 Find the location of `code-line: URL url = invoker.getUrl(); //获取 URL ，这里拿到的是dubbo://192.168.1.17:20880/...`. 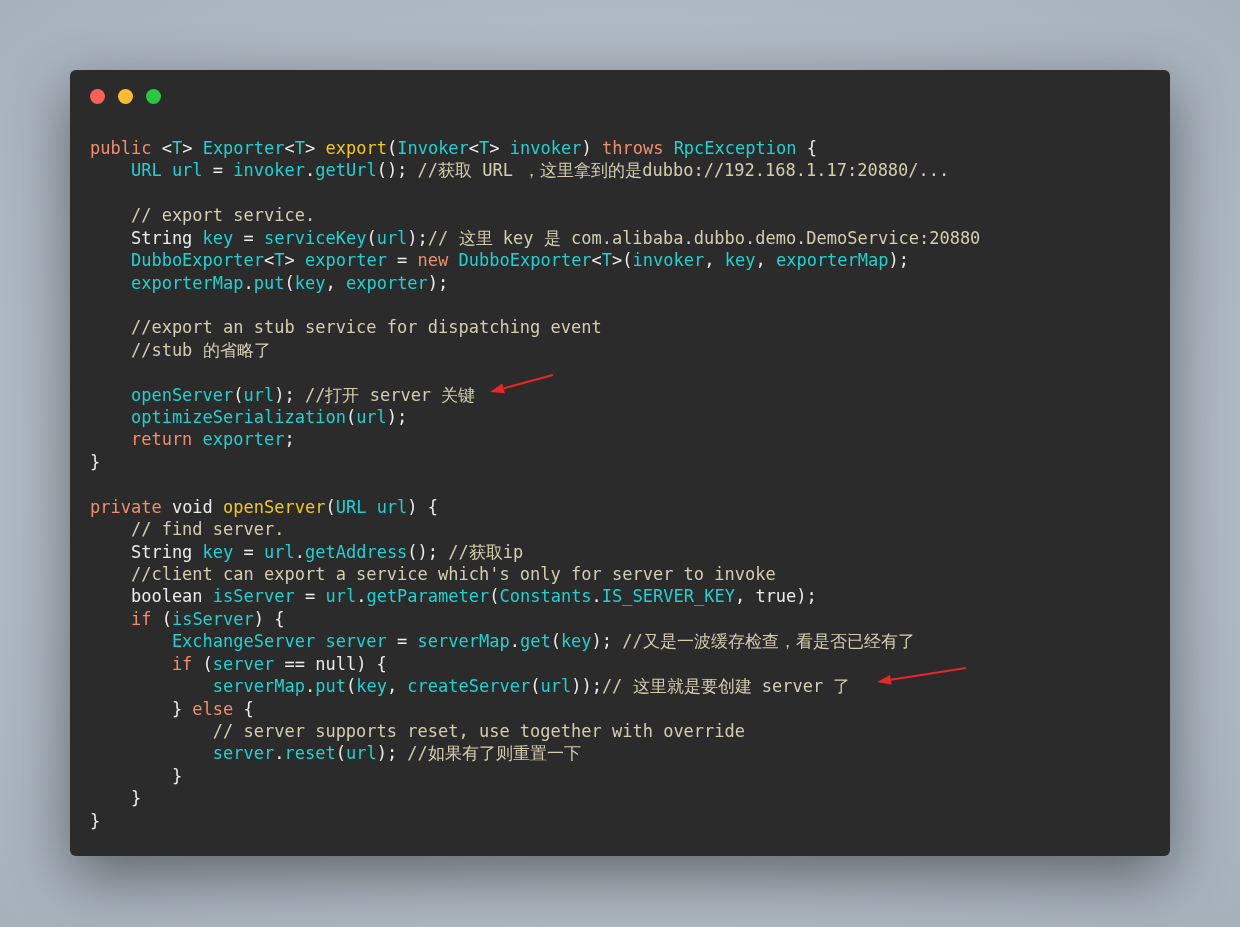

code-line: URL url = invoker.getUrl(); //获取 URL ，这里拿到的是dubbo://192.168.1.17:20880/... is located at coordinates (539, 170).